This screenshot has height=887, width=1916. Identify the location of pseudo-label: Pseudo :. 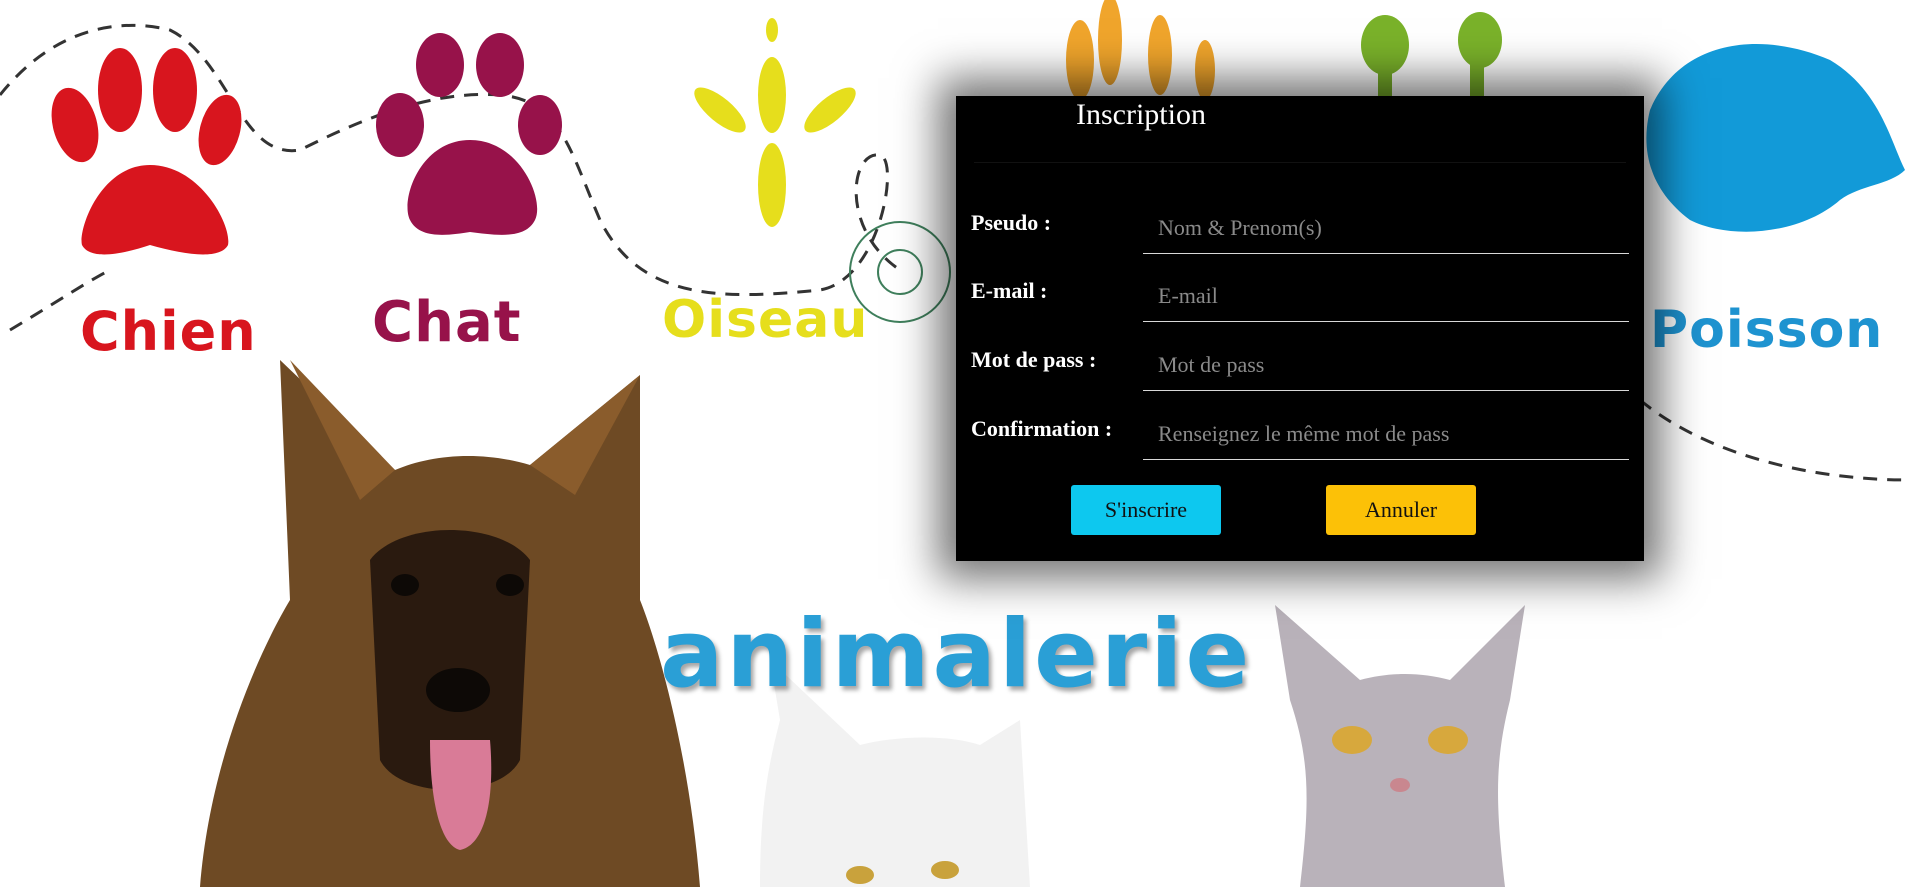
(1011, 222).